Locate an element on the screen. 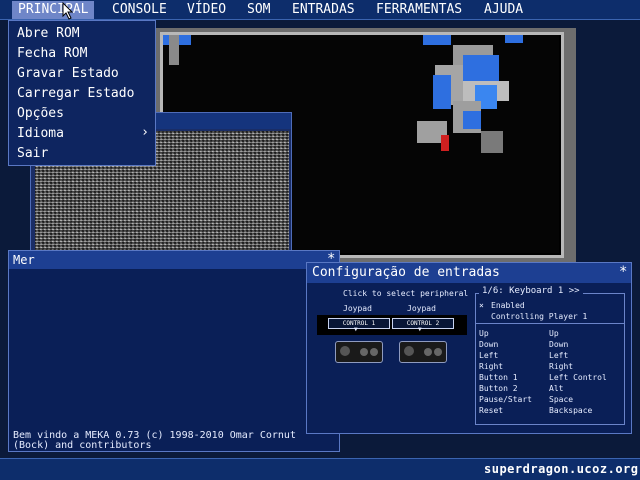  mapping-key: Right is located at coordinates (561, 366).